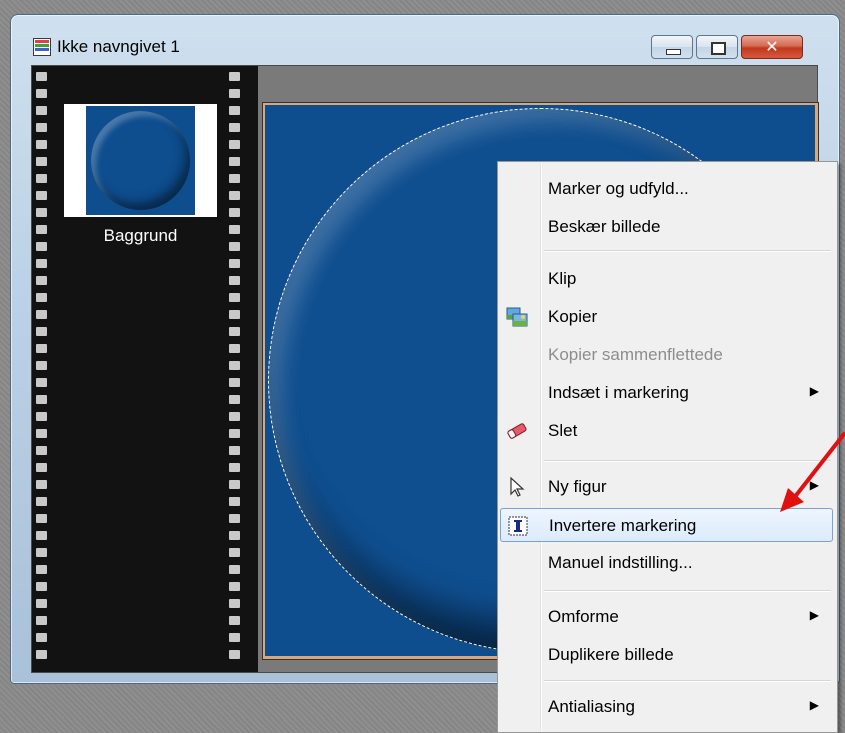 This screenshot has width=845, height=733. I want to click on menu-item-crop-image: Beskær billede, so click(666, 227).